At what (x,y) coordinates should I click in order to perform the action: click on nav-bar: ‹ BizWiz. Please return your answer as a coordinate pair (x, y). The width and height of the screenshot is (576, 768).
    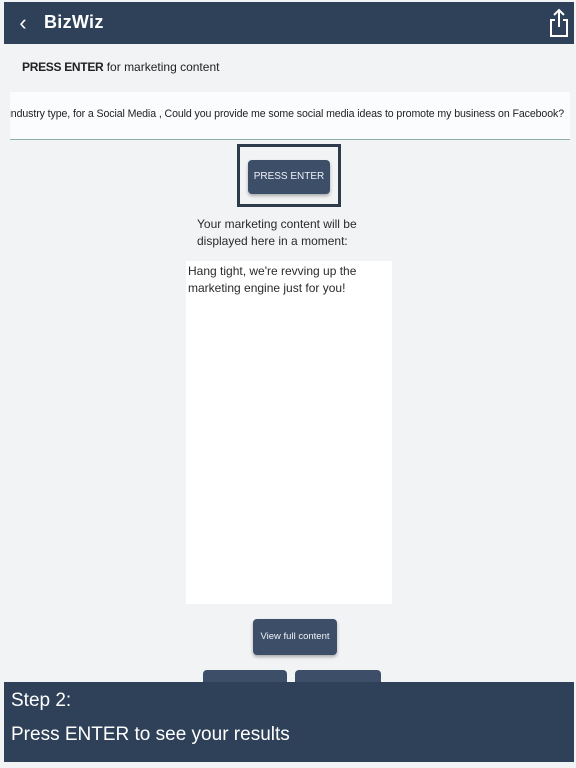
    Looking at the image, I should click on (289, 23).